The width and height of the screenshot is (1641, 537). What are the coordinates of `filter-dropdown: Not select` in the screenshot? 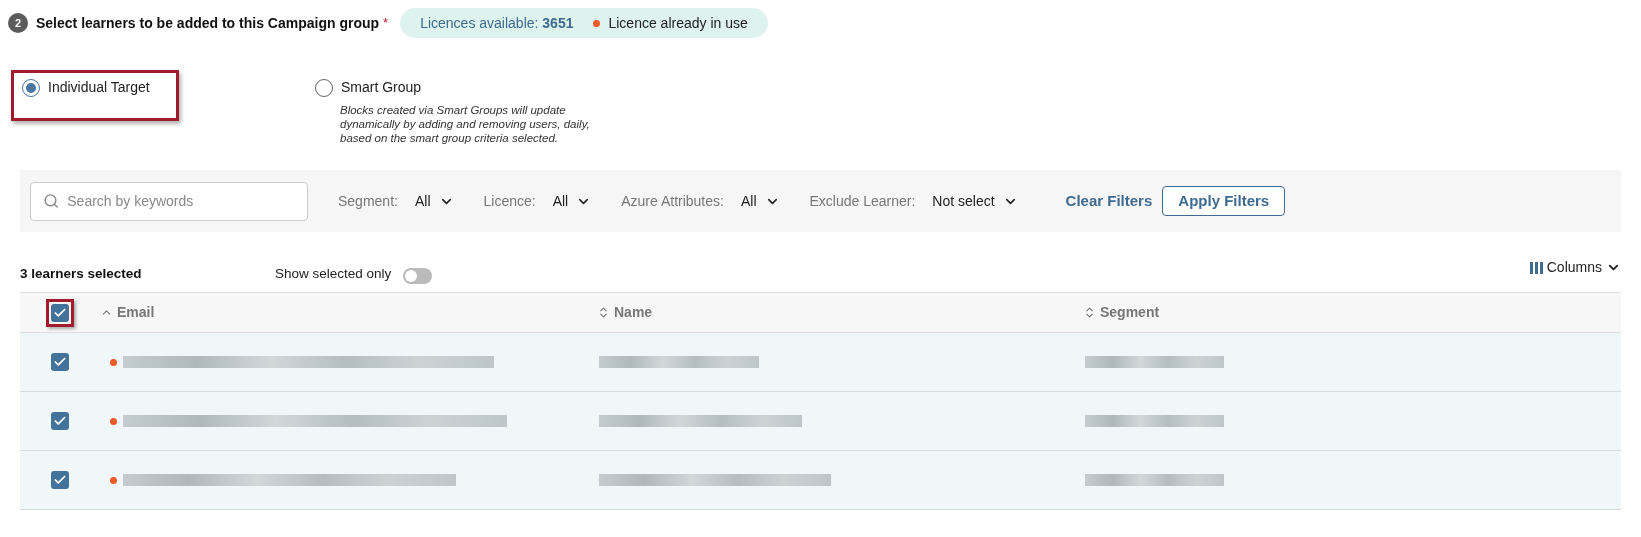 It's located at (975, 201).